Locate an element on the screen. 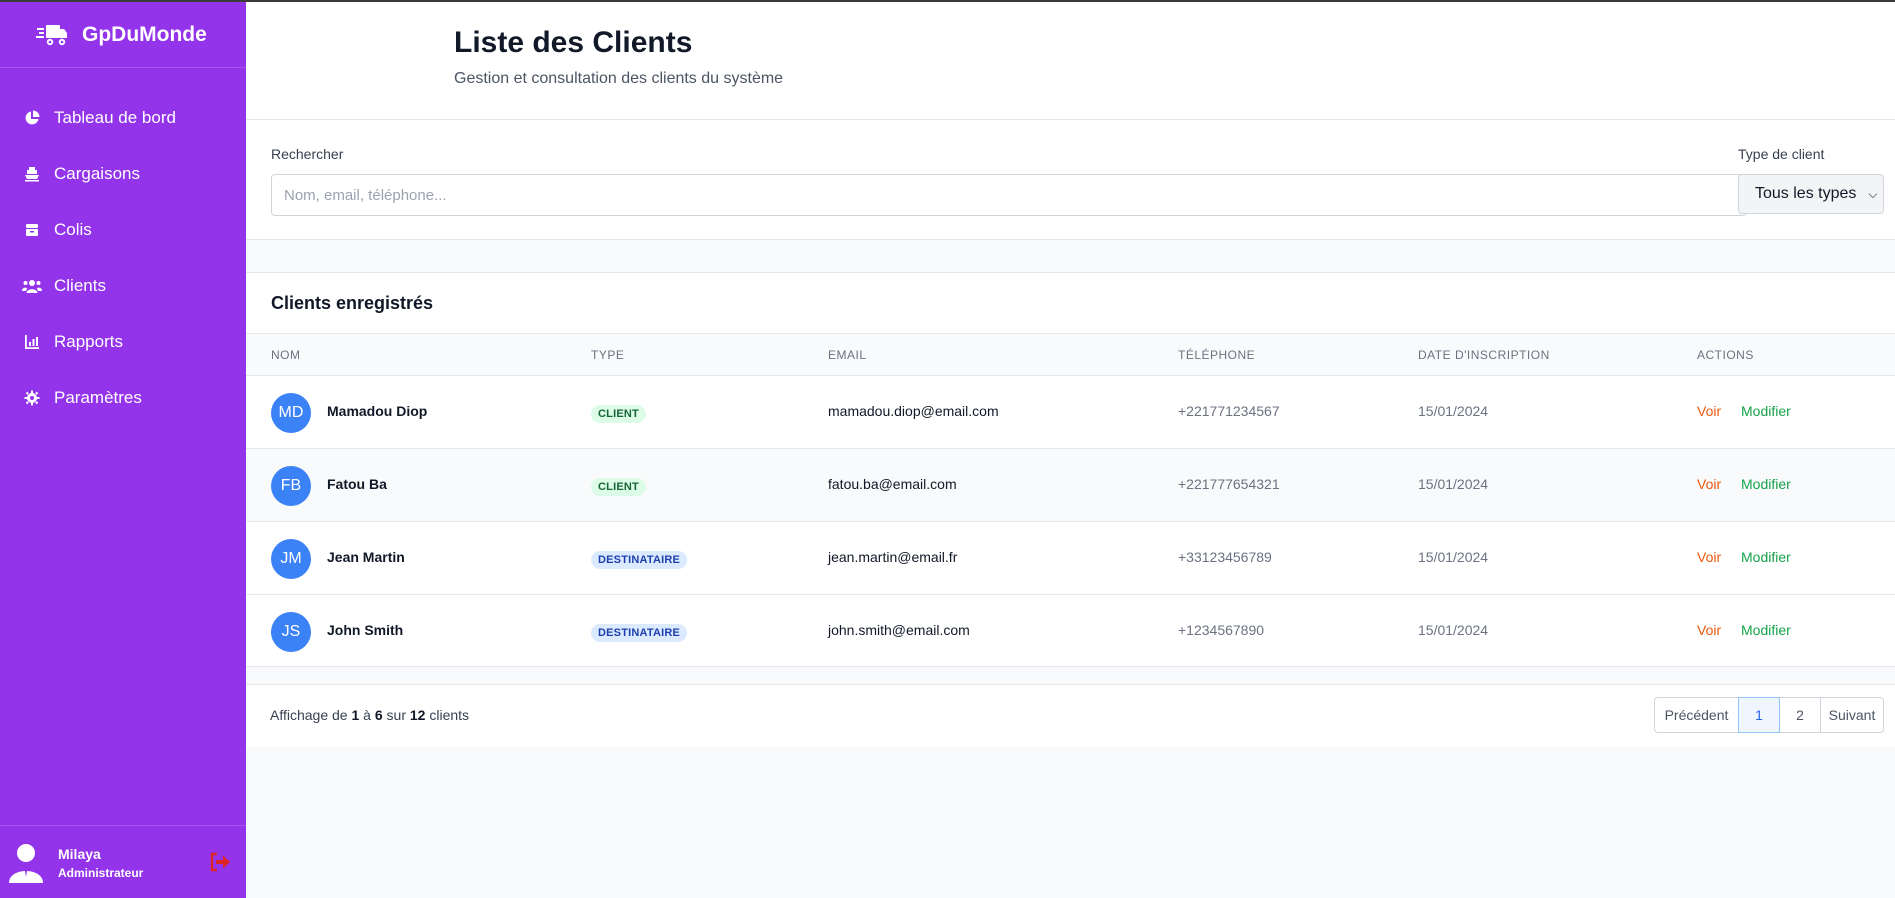 This screenshot has width=1895, height=898. gear-icon is located at coordinates (32, 398).